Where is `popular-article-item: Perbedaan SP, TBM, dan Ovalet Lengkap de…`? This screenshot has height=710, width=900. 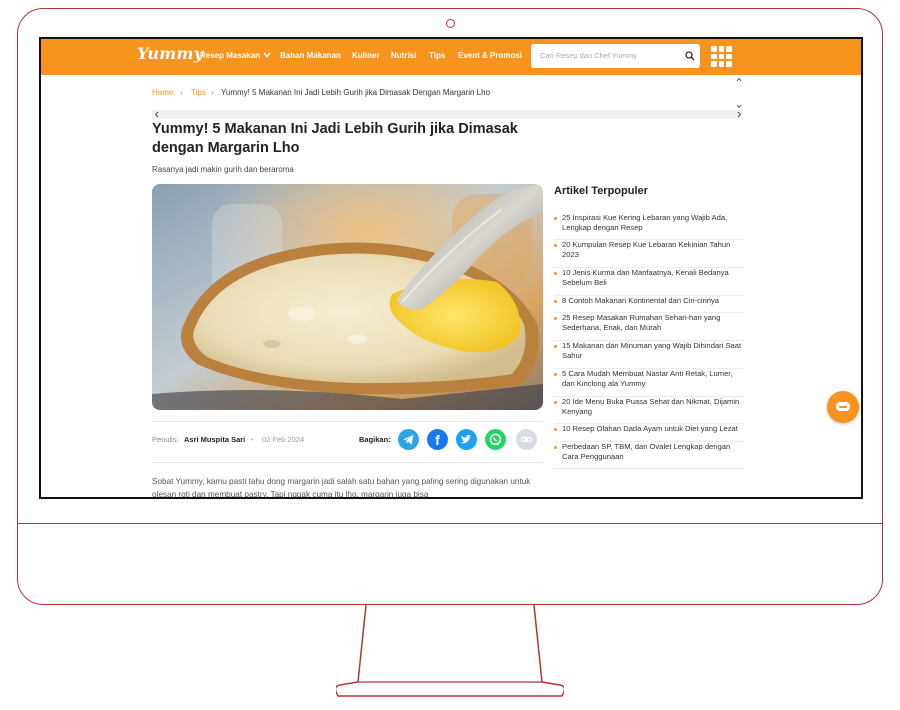
popular-article-item: Perbedaan SP, TBM, dan Ovalet Lengkap de… is located at coordinates (649, 455).